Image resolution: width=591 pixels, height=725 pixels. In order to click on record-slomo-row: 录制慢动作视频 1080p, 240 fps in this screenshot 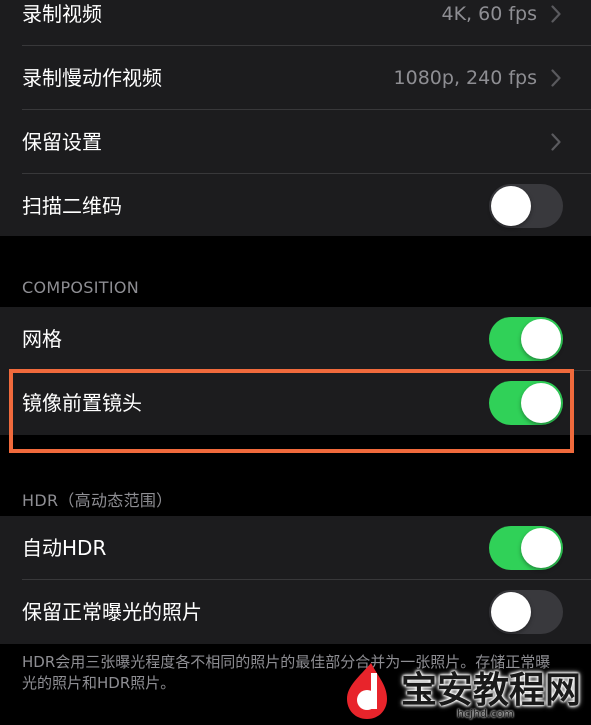, I will do `click(295, 78)`.